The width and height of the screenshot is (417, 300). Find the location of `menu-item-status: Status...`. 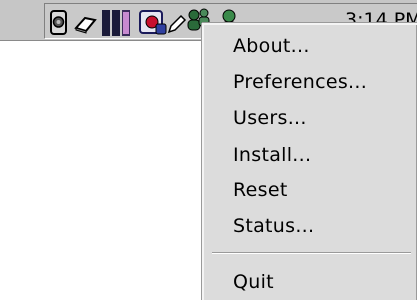

menu-item-status: Status... is located at coordinates (273, 226).